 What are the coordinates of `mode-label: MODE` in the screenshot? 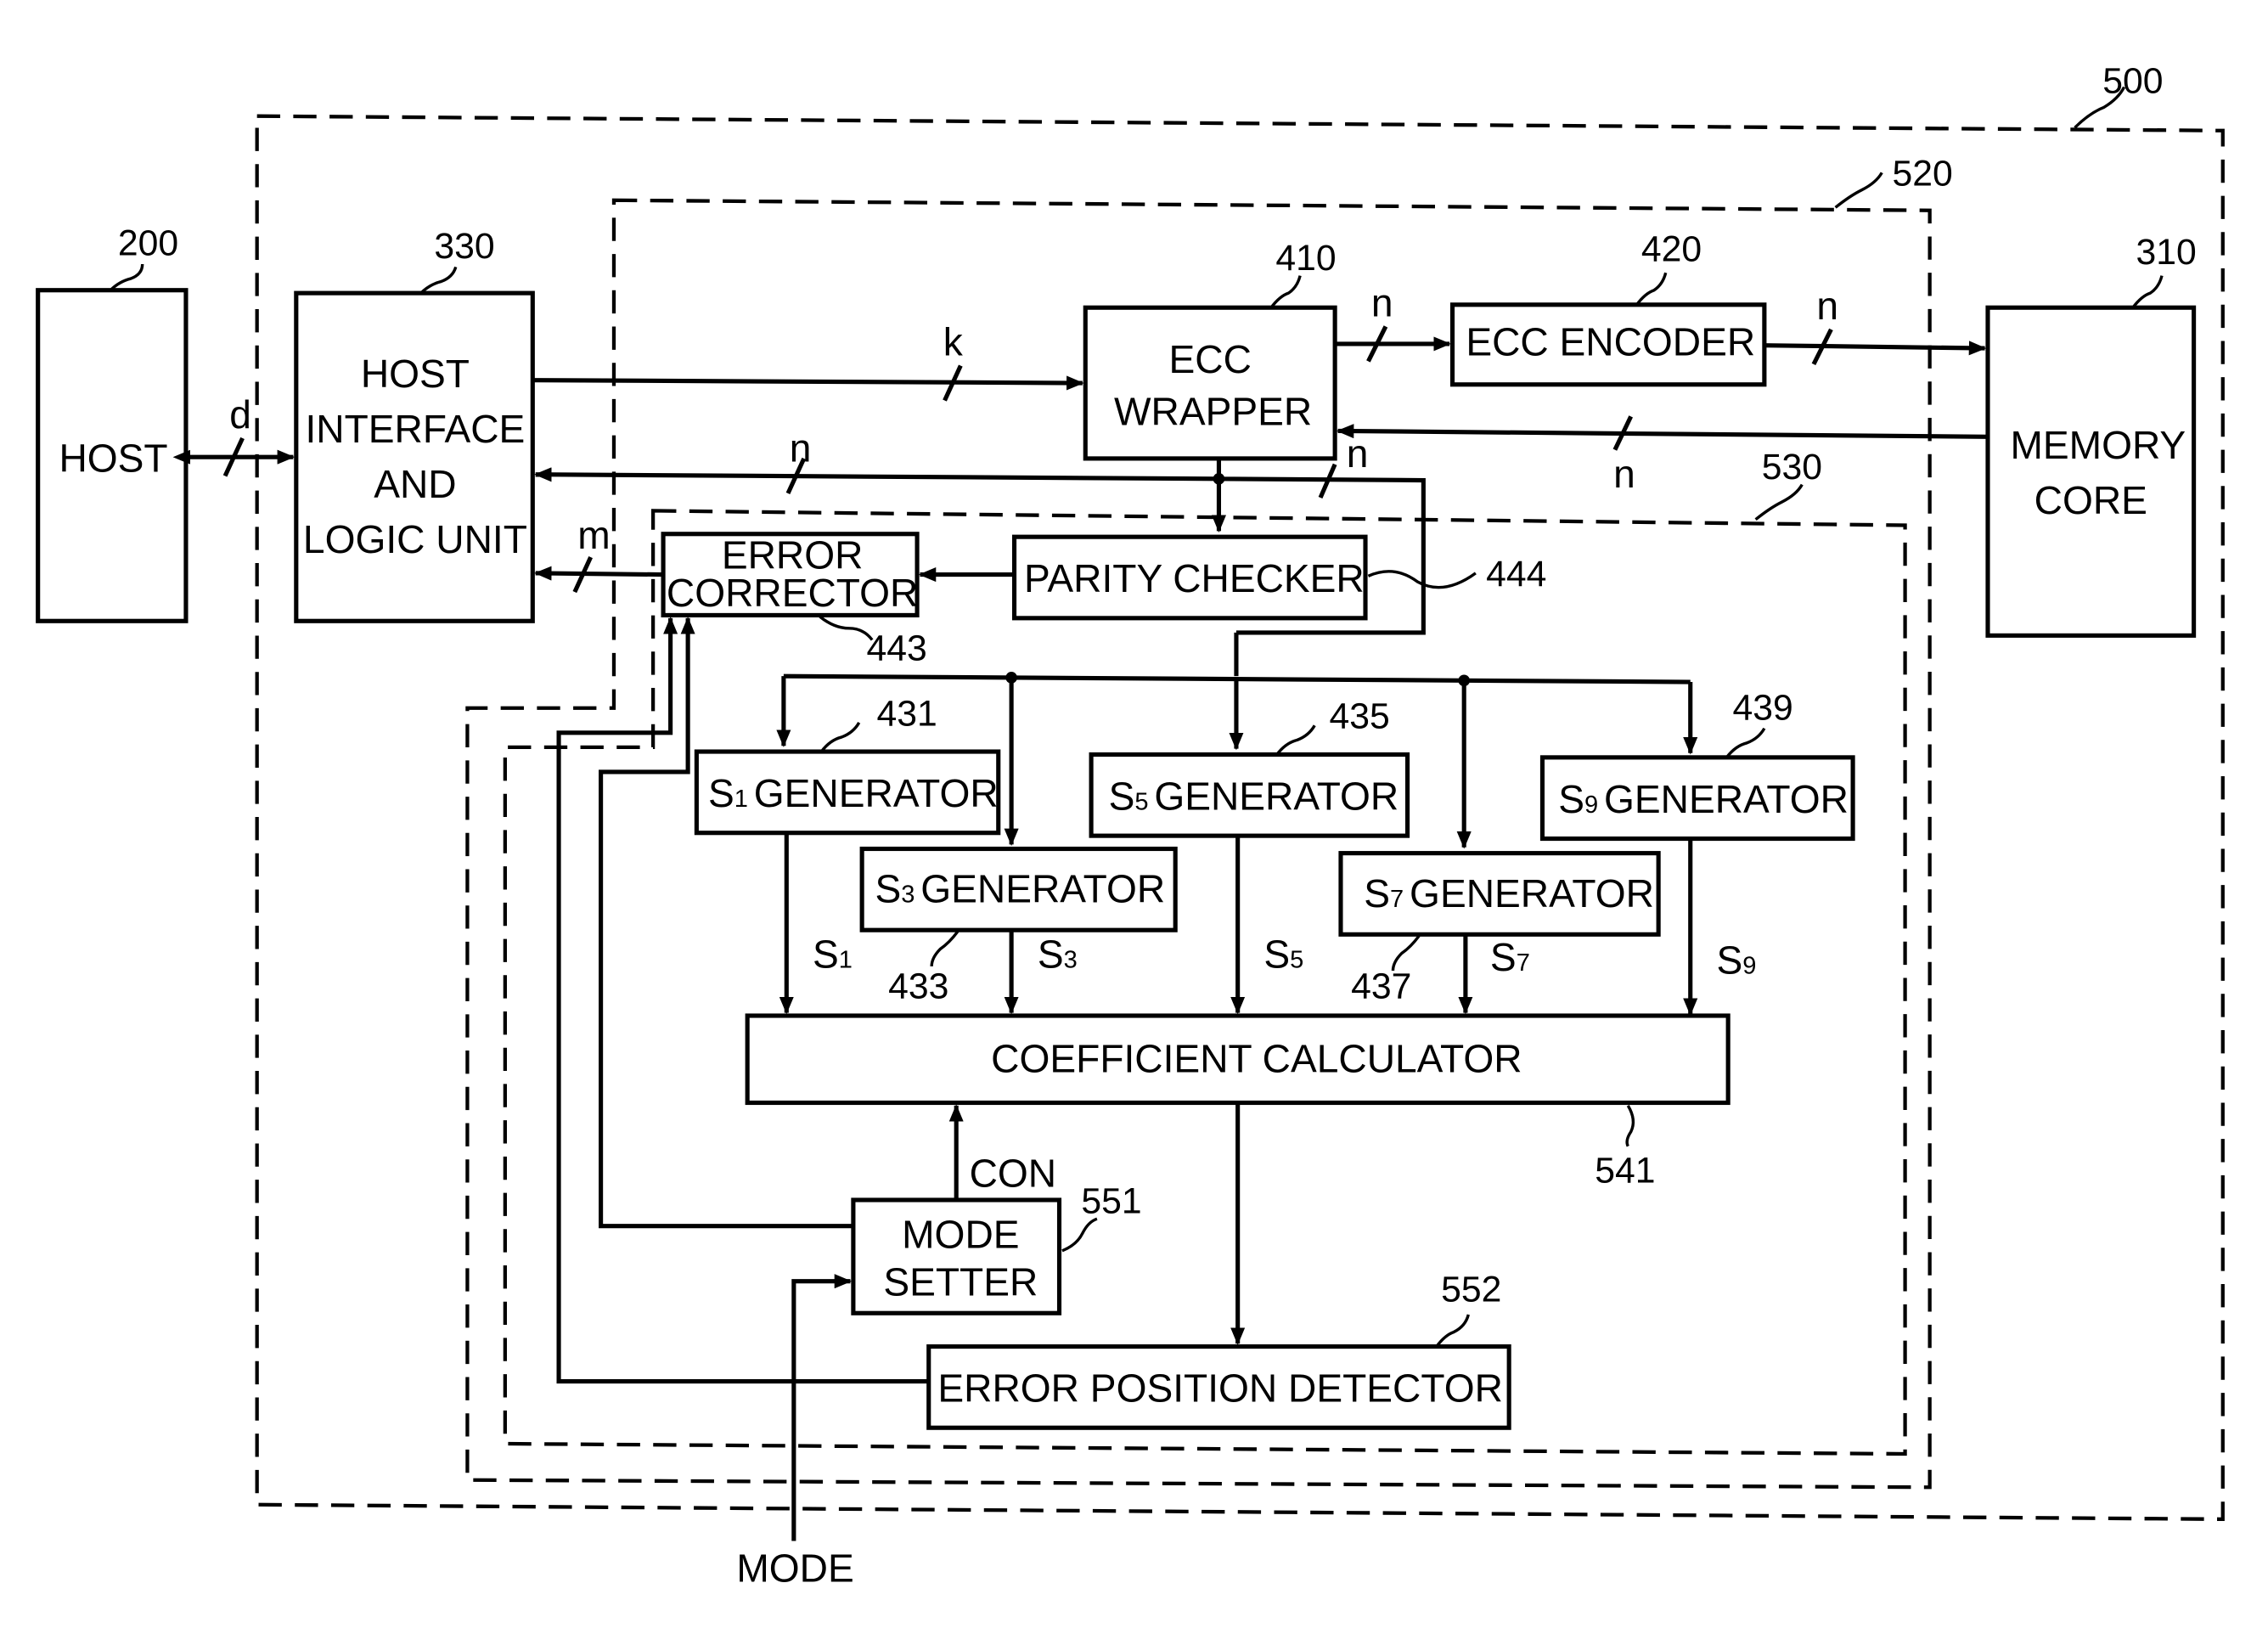 It's located at (794, 1568).